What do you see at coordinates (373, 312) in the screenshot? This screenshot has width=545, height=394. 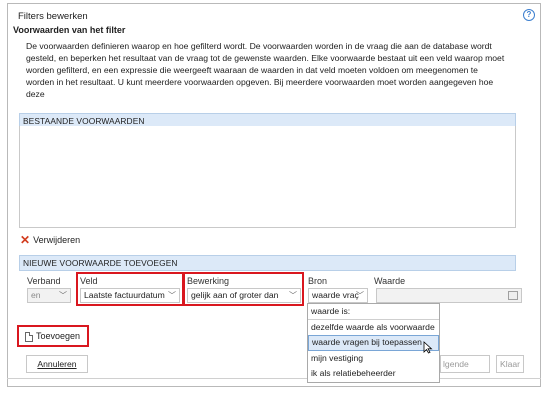 I see `bron-option: waarde is:` at bounding box center [373, 312].